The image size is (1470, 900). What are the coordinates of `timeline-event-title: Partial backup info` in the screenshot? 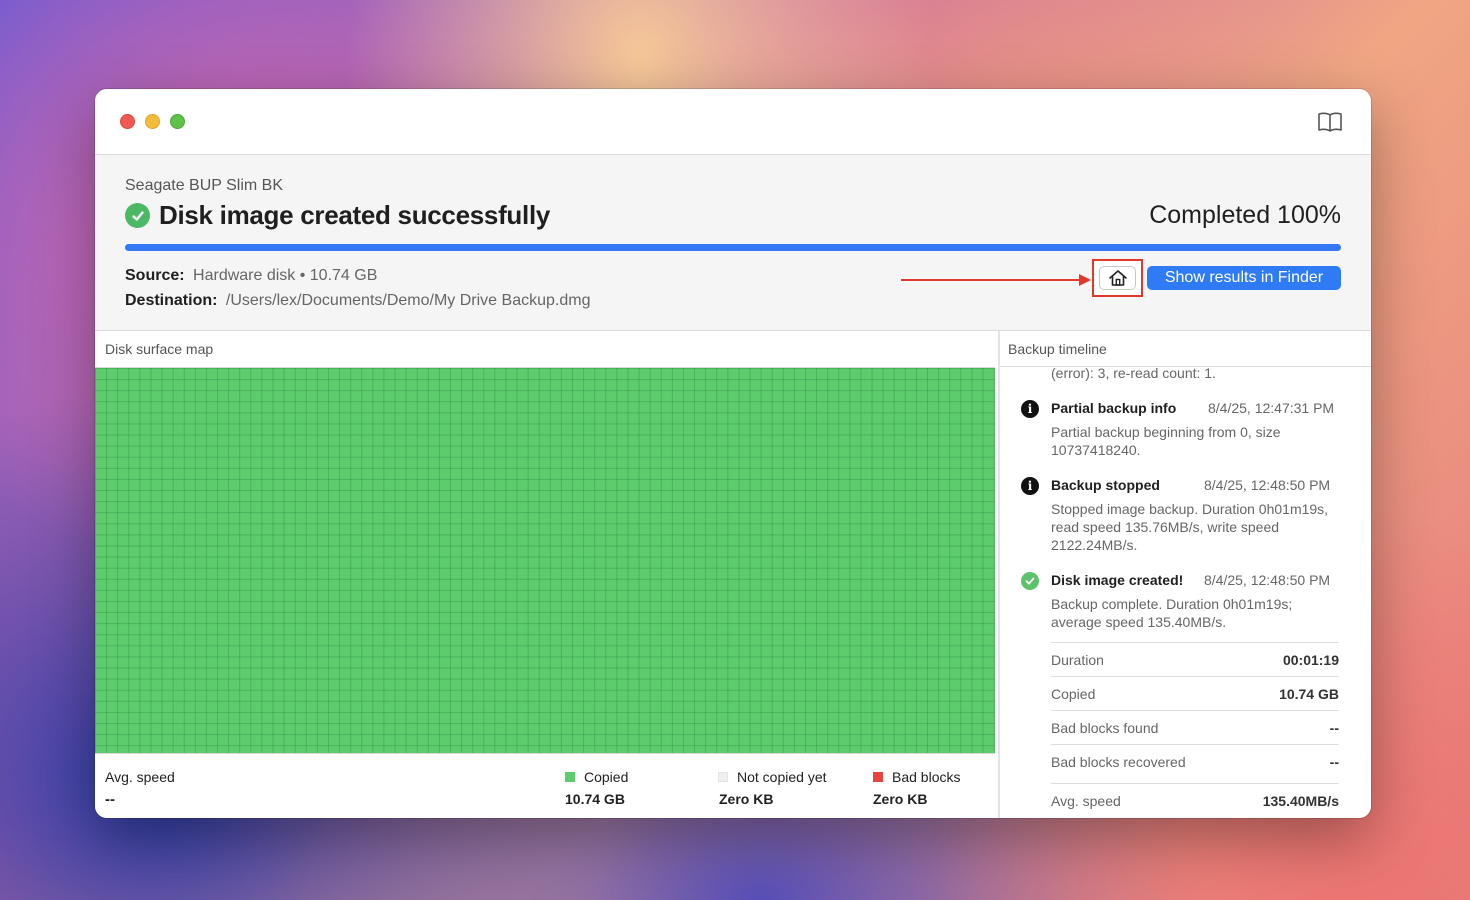 It's located at (1114, 408).